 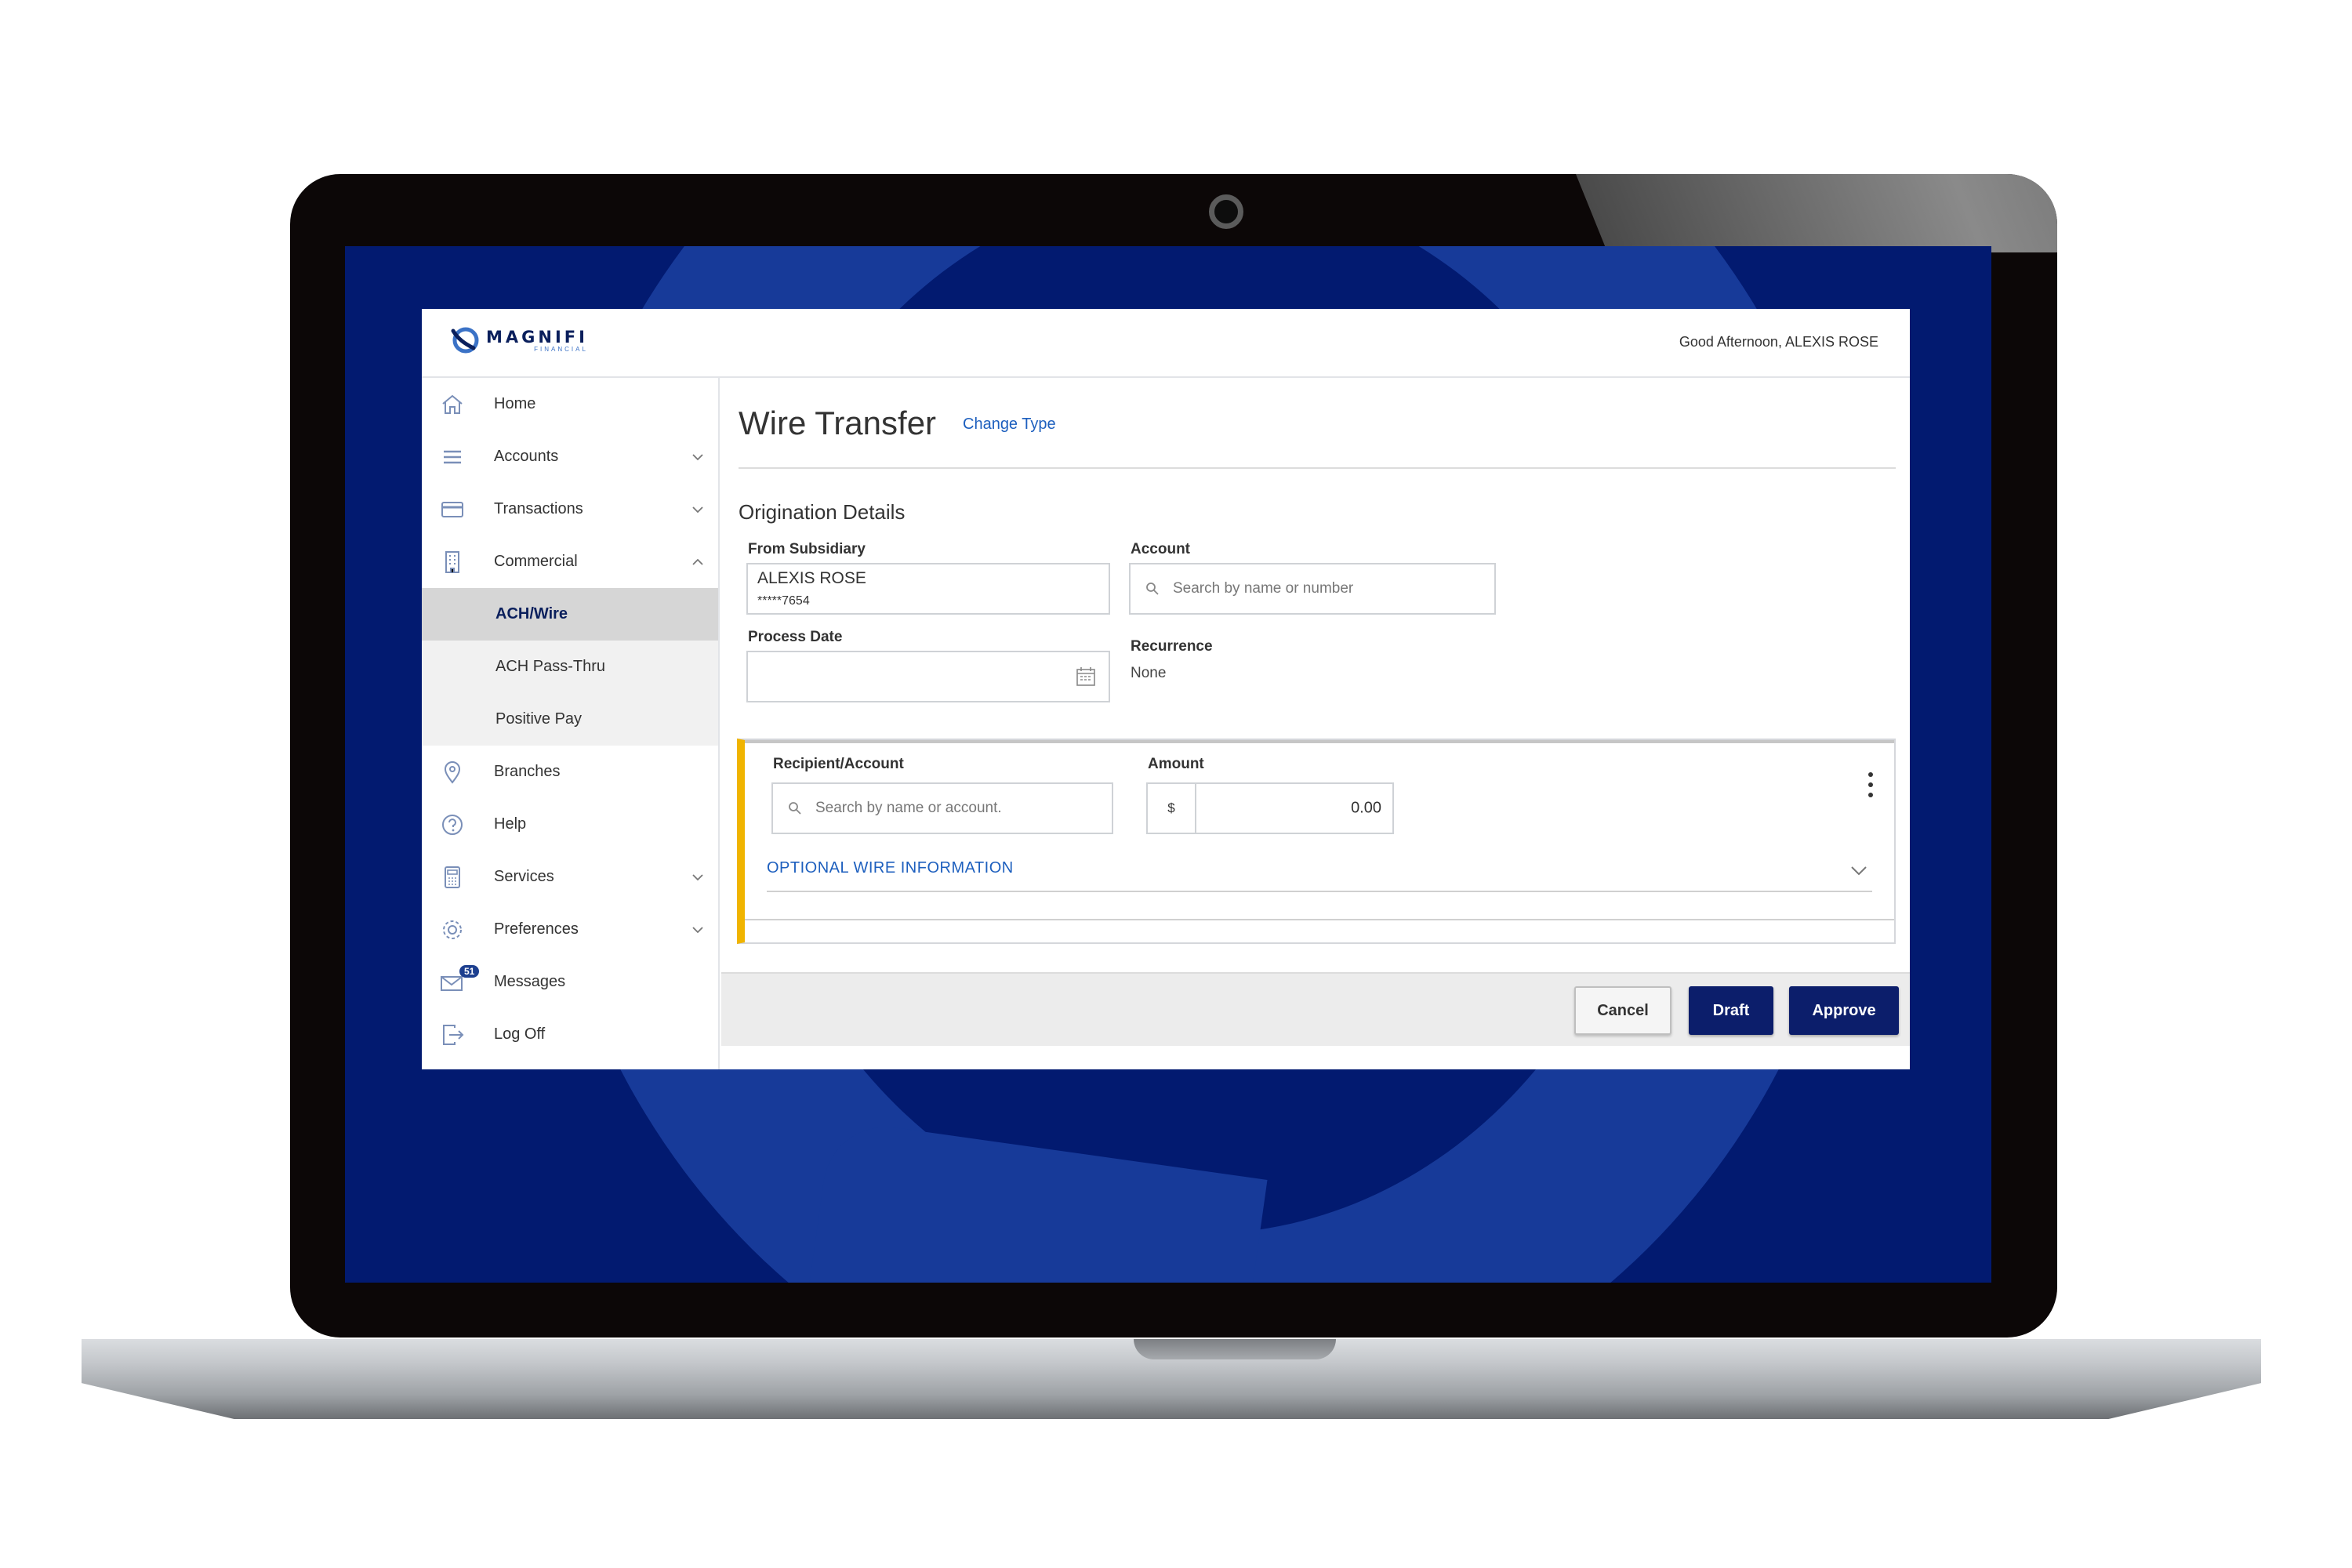 What do you see at coordinates (536, 561) in the screenshot?
I see `sidebar-item-label: Commercial` at bounding box center [536, 561].